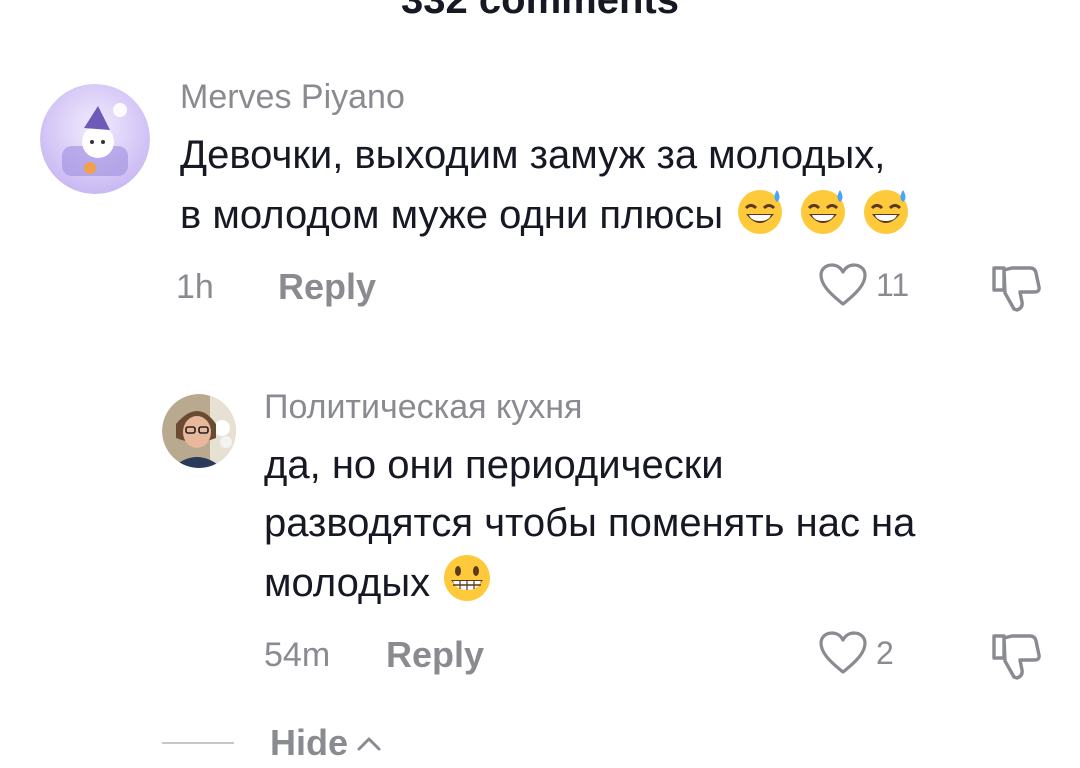 The image size is (1080, 768). I want to click on hide-replies-button: Hide, so click(272, 743).